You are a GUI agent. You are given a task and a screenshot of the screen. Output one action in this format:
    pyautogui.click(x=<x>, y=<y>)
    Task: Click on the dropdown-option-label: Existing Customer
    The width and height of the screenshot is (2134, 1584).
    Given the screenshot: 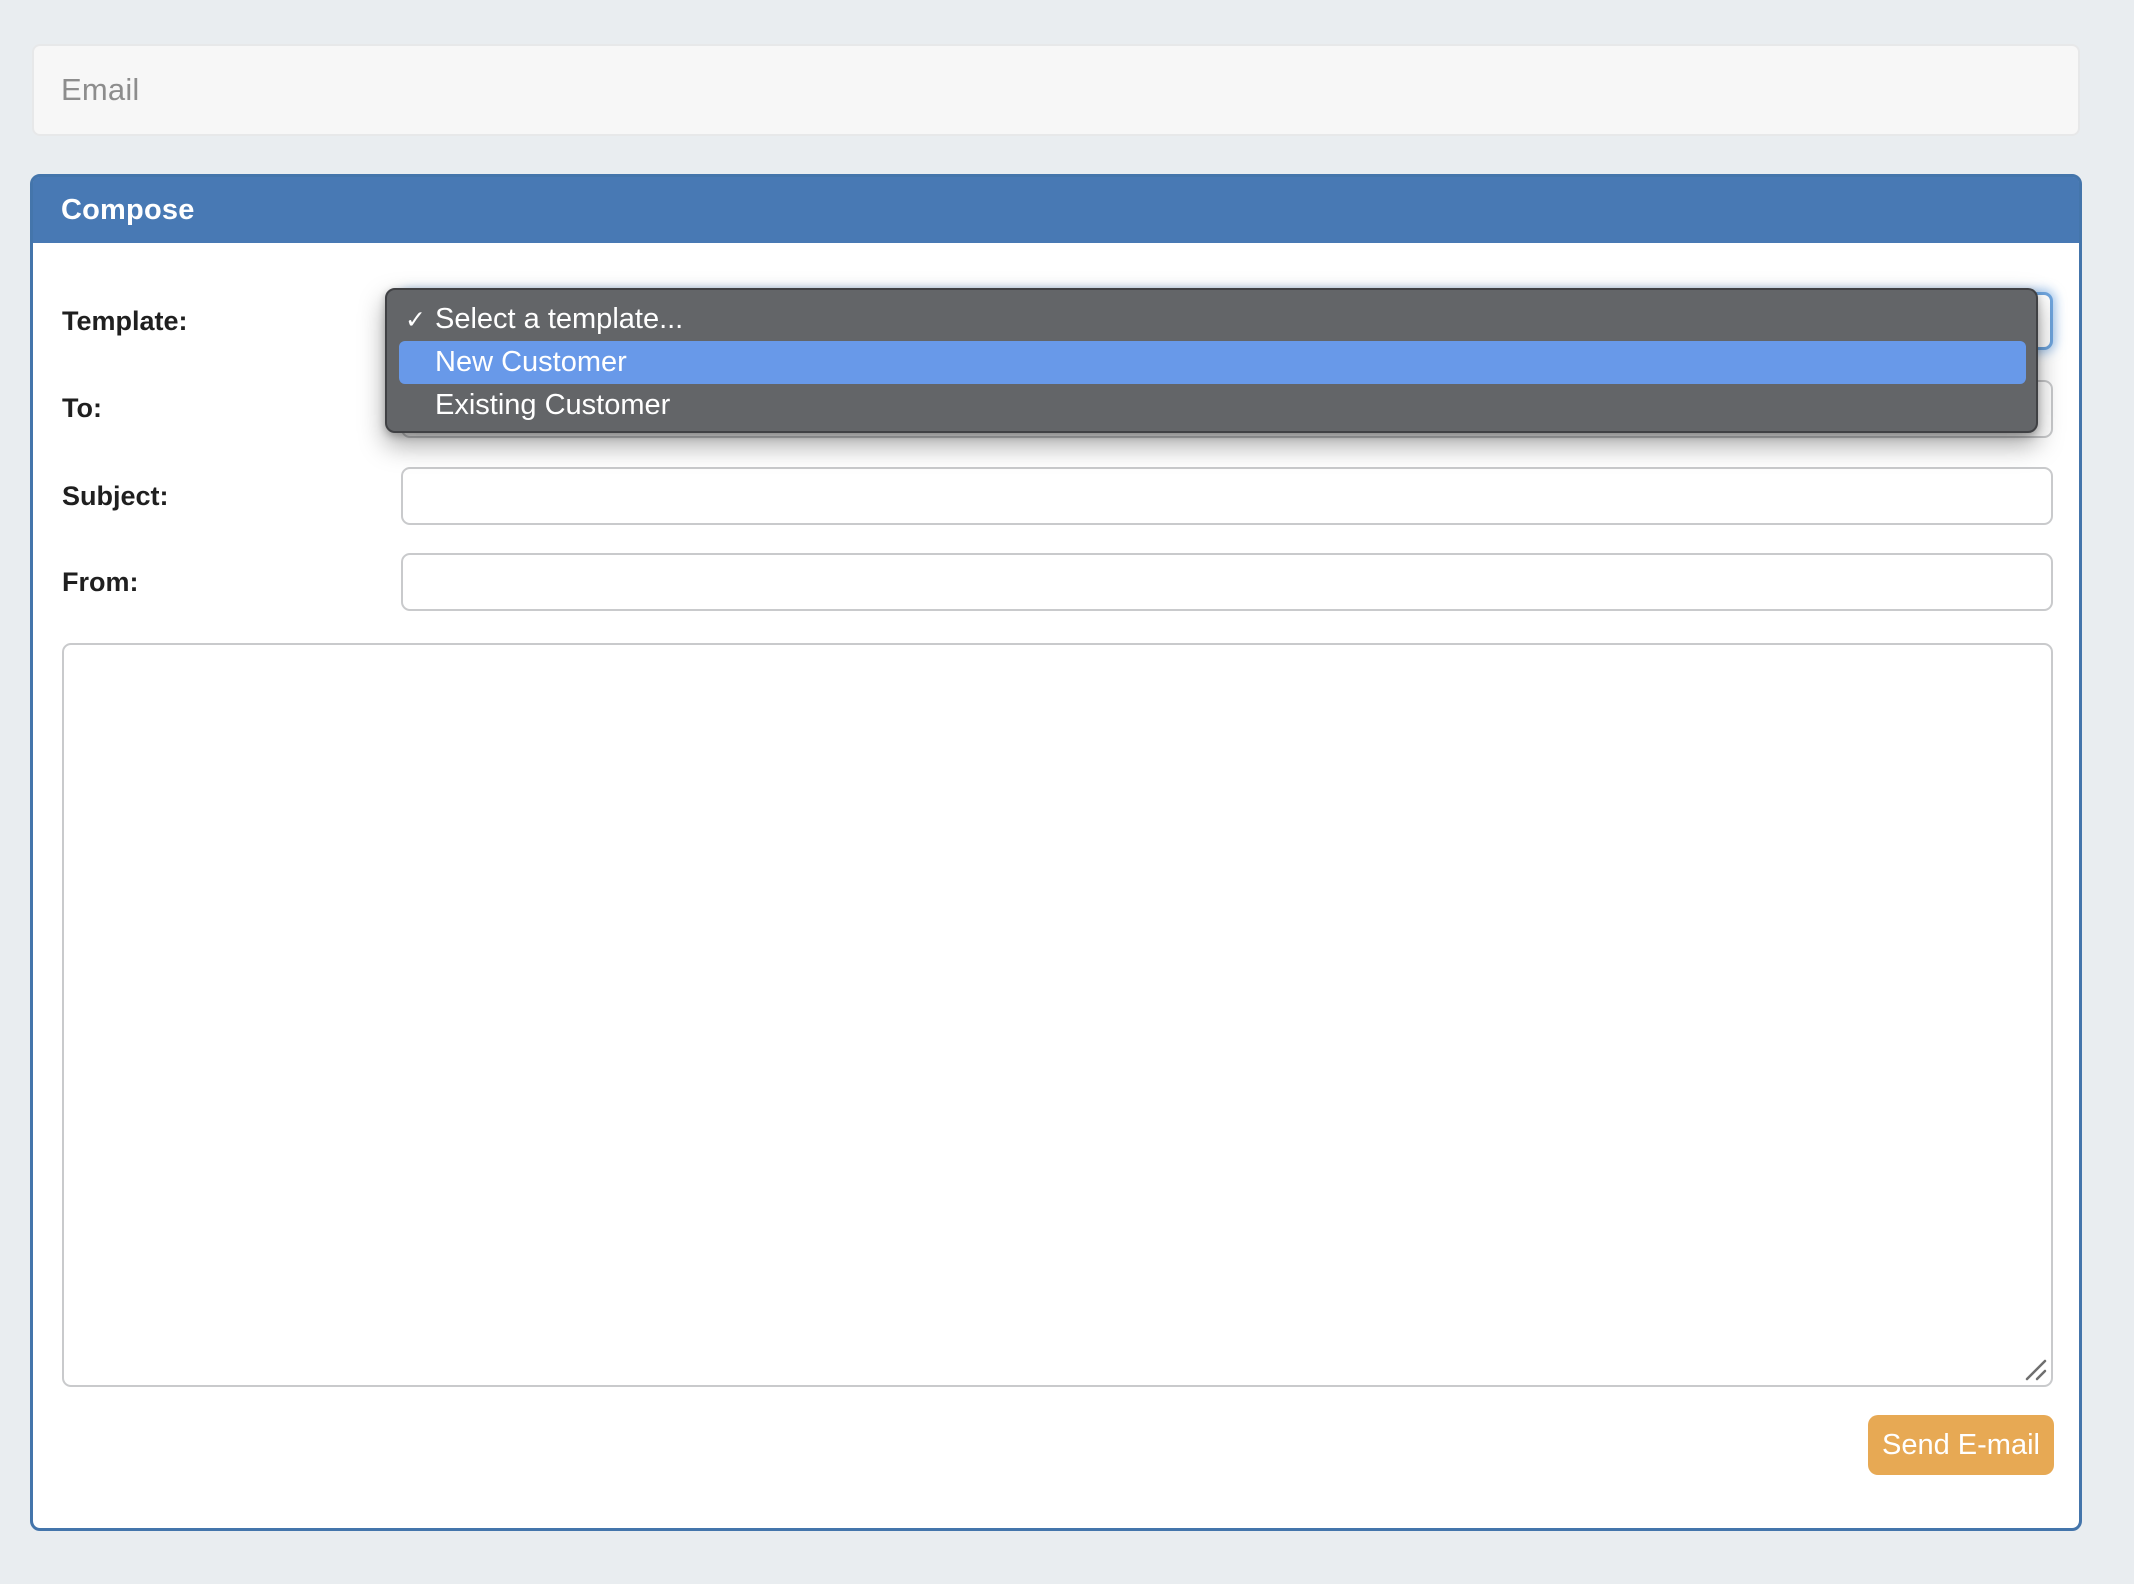 What is the action you would take?
    pyautogui.click(x=553, y=405)
    